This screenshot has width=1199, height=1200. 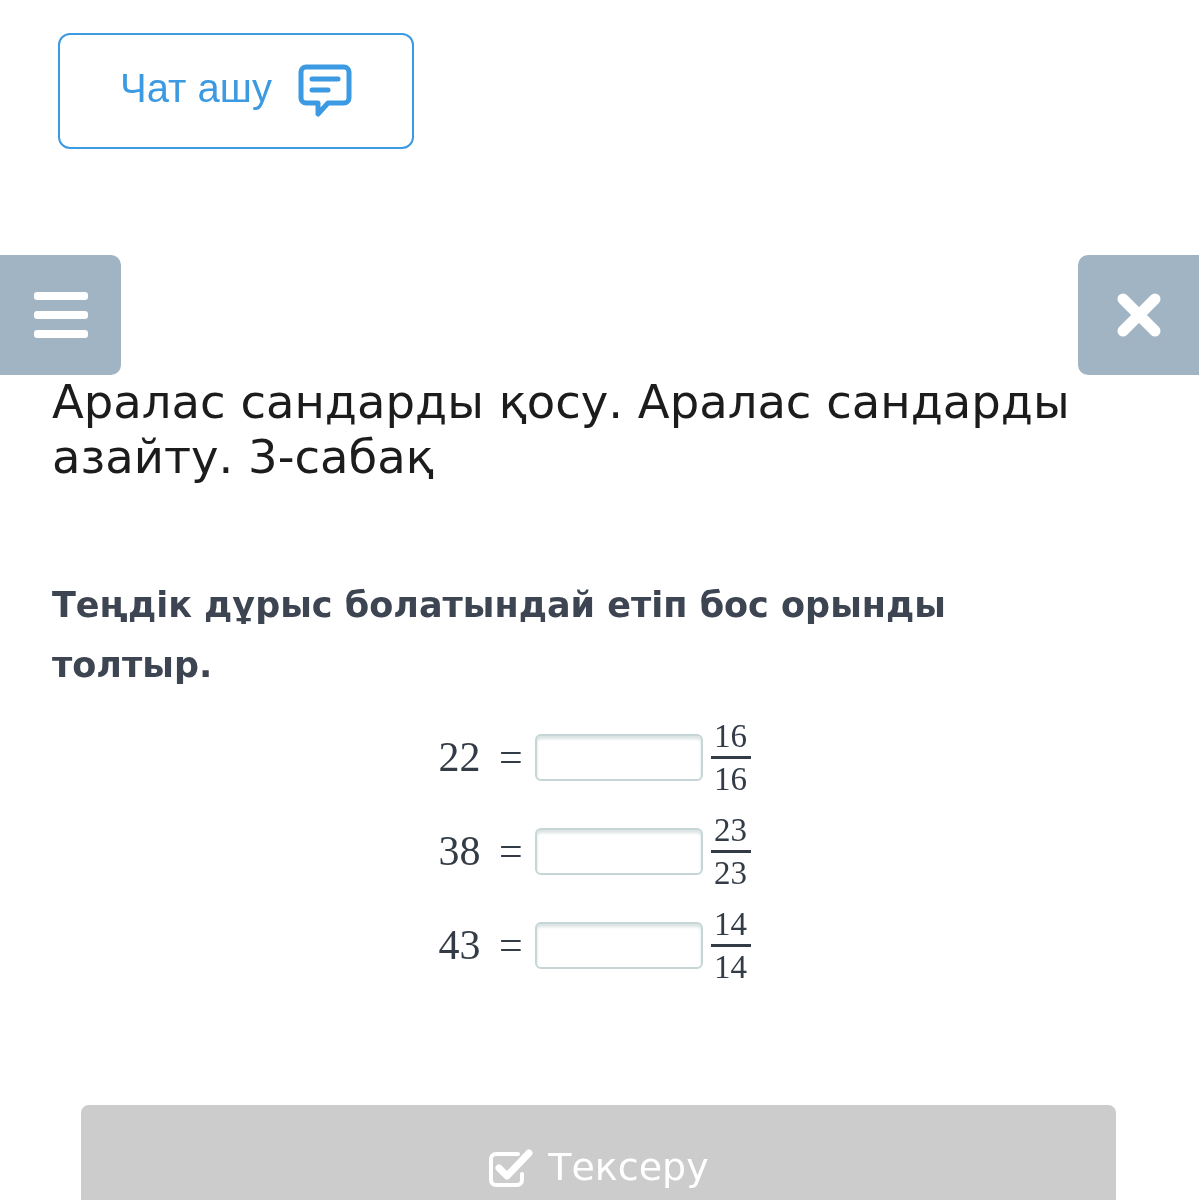 What do you see at coordinates (731, 923) in the screenshot?
I see `fraction-numerator: 14` at bounding box center [731, 923].